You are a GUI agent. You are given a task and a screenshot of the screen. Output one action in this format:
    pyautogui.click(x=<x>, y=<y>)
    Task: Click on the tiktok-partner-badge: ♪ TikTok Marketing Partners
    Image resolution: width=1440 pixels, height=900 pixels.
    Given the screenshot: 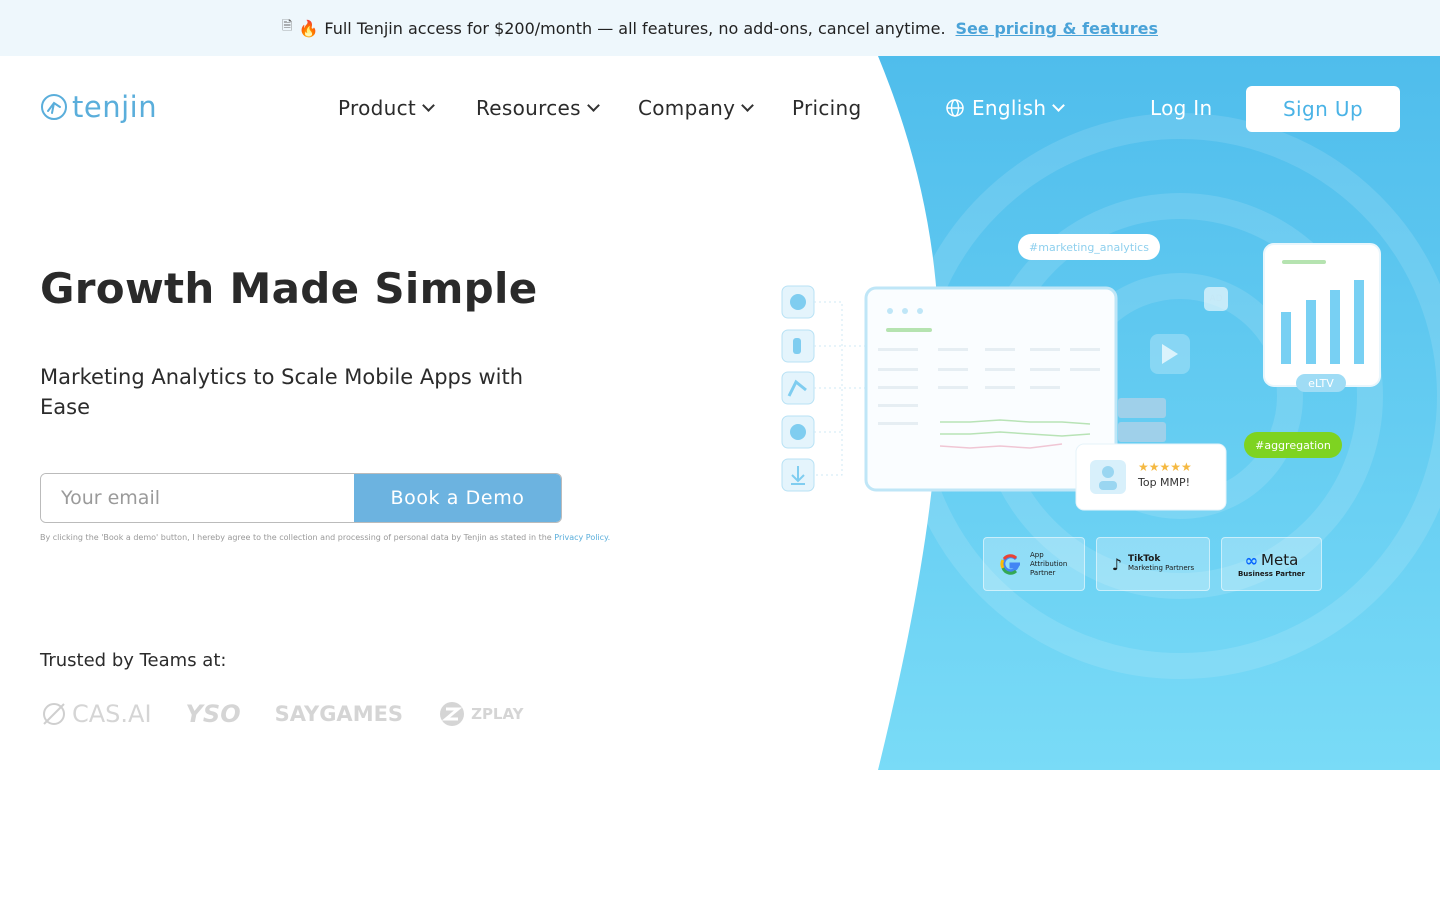 What is the action you would take?
    pyautogui.click(x=1153, y=564)
    